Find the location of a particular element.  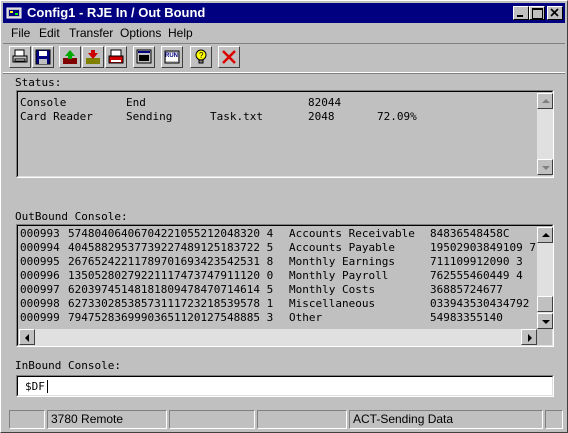

print-icon is located at coordinates (20, 56).